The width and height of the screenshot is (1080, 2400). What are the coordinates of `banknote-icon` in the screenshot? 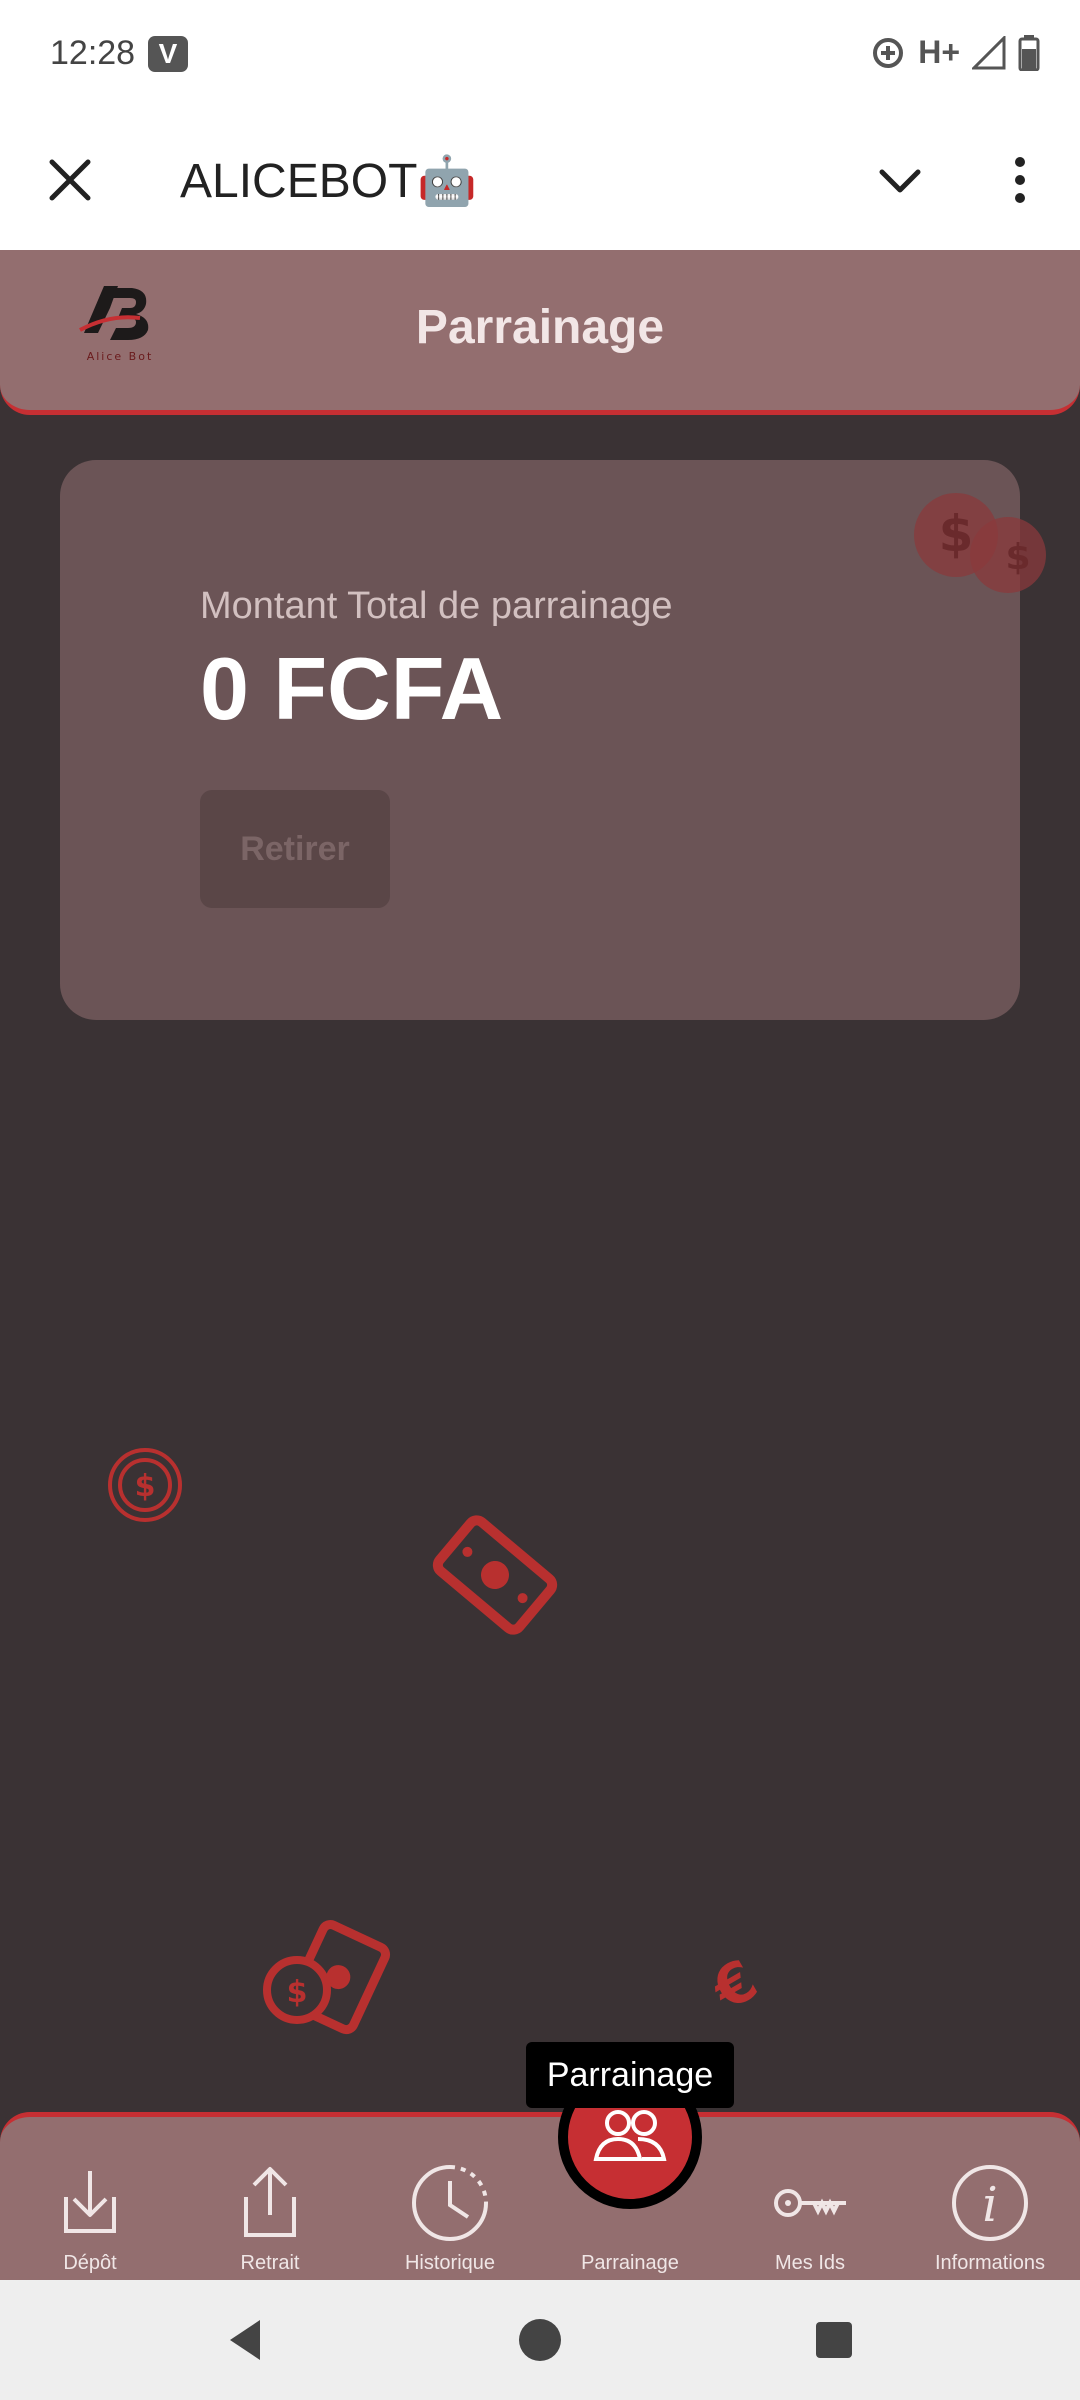 It's located at (495, 1575).